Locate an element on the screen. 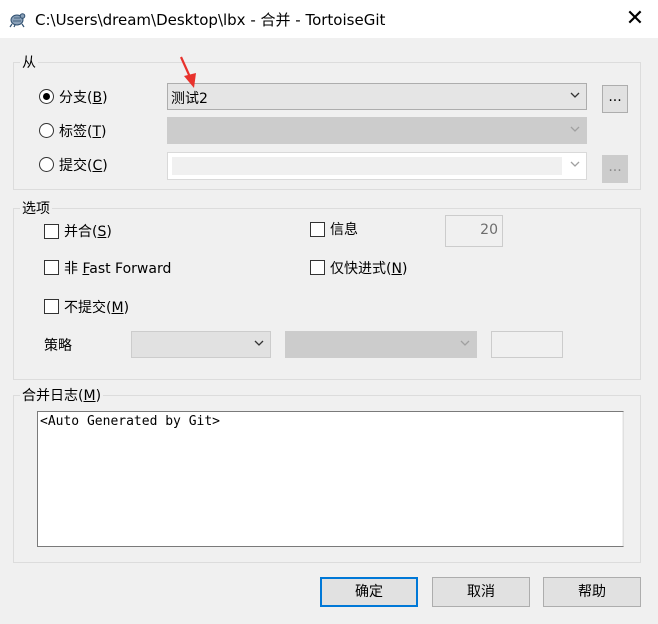 Image resolution: width=658 pixels, height=624 pixels. cancel-button: 取消 is located at coordinates (481, 592).